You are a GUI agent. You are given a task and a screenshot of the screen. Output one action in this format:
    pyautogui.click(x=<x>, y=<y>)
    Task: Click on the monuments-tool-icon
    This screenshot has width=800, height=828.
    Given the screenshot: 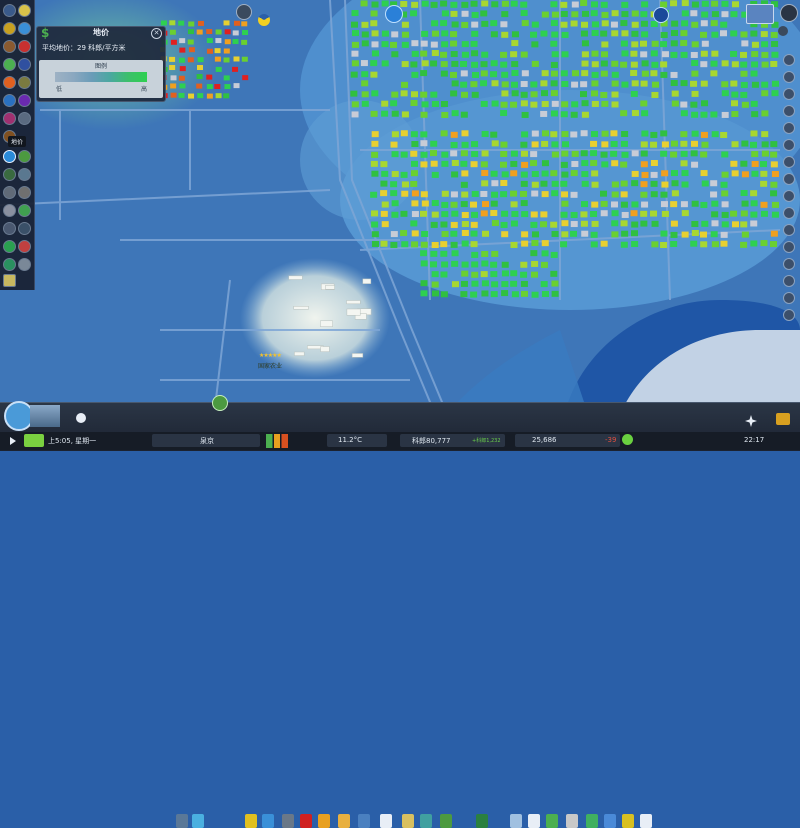 What is the action you would take?
    pyautogui.click(x=426, y=821)
    